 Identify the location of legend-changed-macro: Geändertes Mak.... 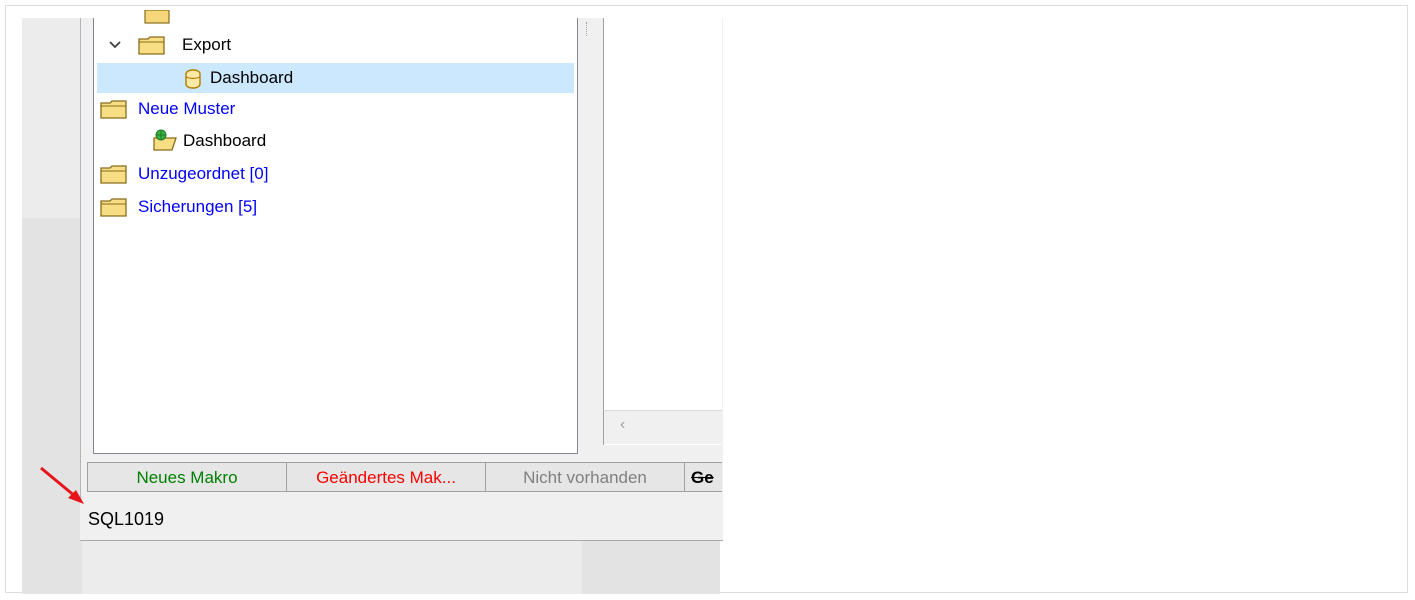
(386, 477).